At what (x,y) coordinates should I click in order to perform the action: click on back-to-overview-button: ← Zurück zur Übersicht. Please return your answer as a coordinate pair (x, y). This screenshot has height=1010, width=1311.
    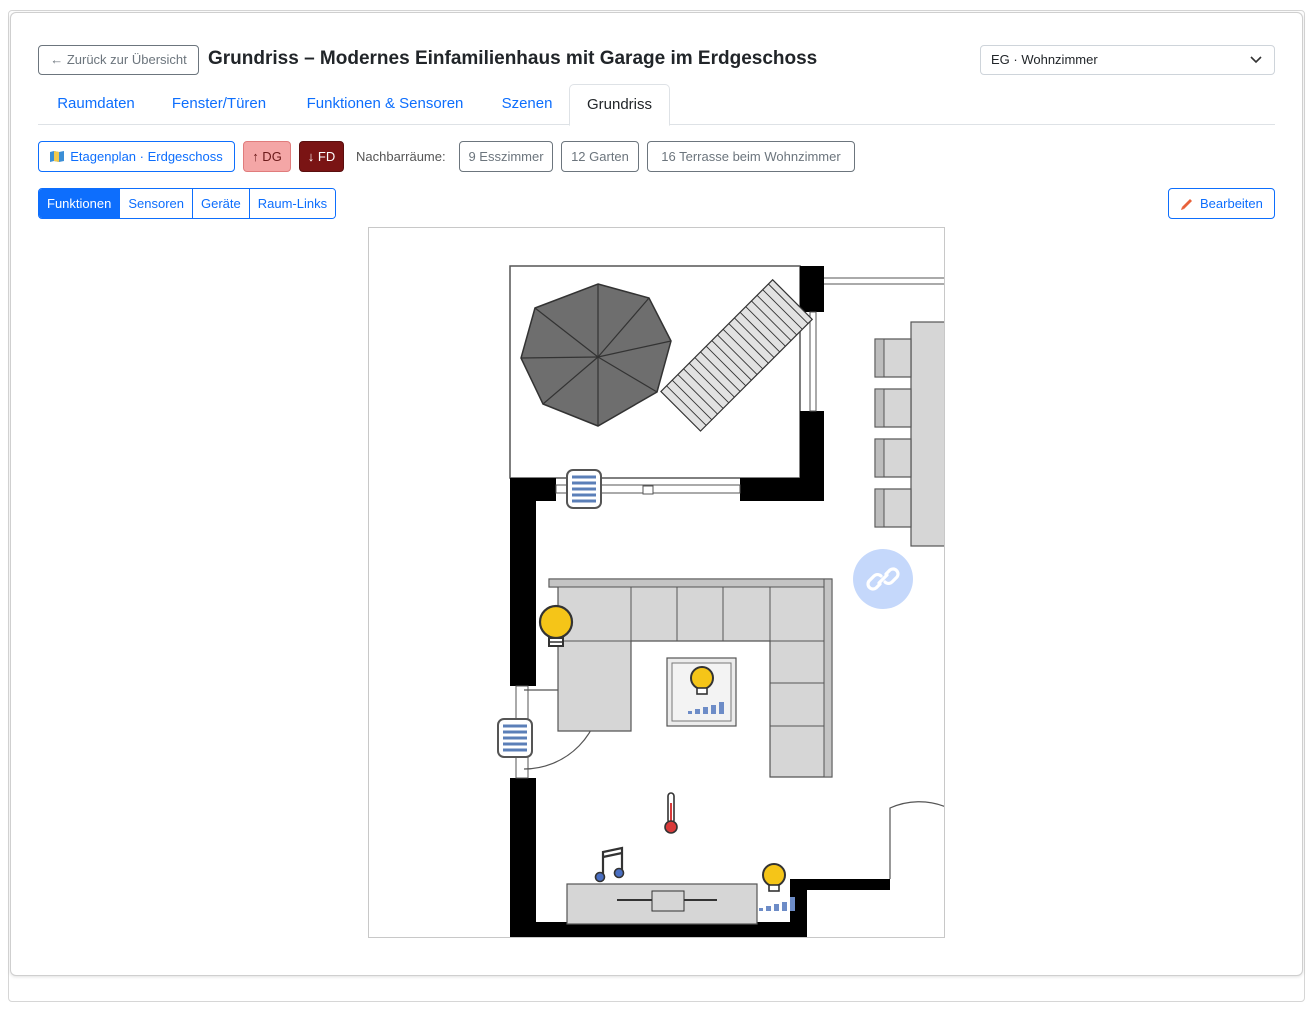
    Looking at the image, I should click on (118, 60).